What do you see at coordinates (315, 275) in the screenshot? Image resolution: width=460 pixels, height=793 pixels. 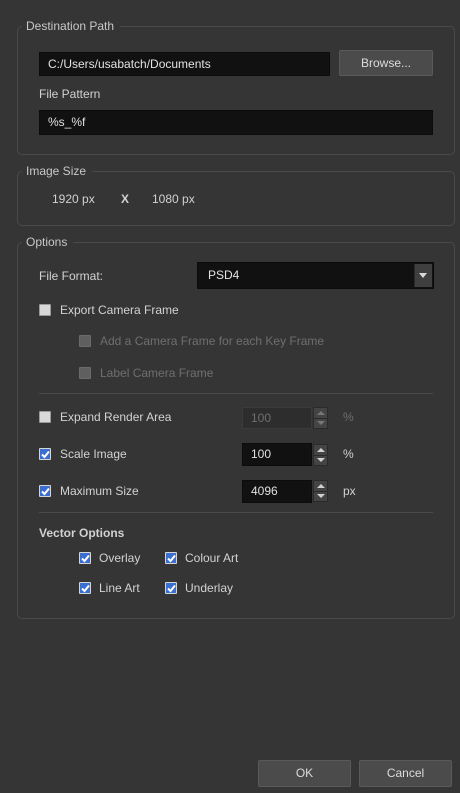 I see `file-format-dropdown: PSD4` at bounding box center [315, 275].